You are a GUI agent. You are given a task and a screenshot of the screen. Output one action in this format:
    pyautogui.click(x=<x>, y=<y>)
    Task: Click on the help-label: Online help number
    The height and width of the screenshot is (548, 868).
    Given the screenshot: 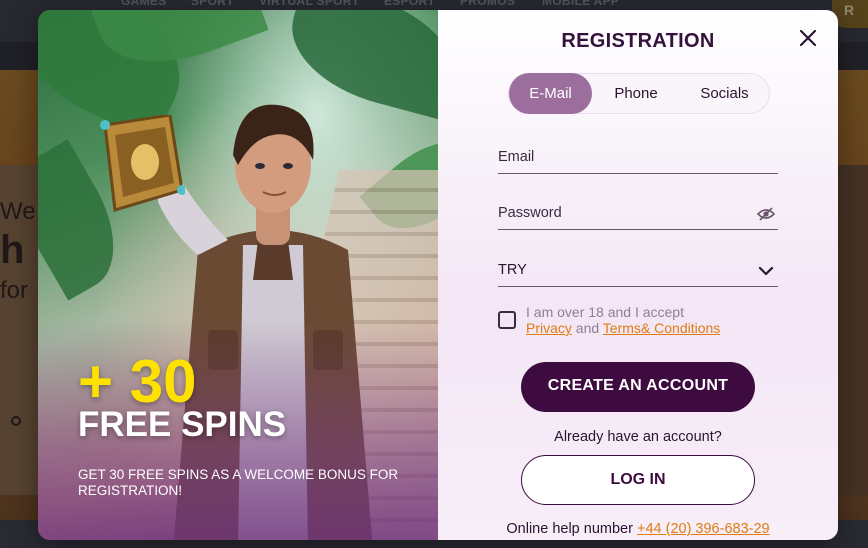 What is the action you would take?
    pyautogui.click(x=569, y=529)
    